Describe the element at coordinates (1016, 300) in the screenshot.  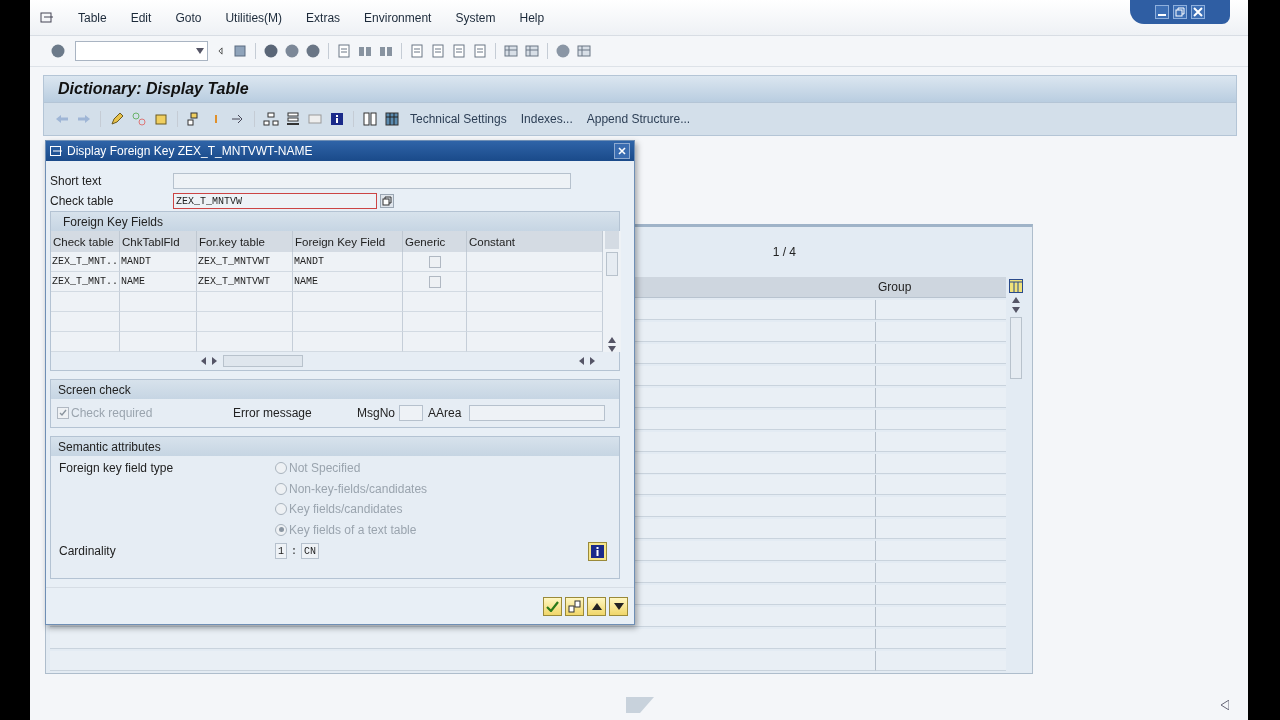
I see `scroll-up-icon` at that location.